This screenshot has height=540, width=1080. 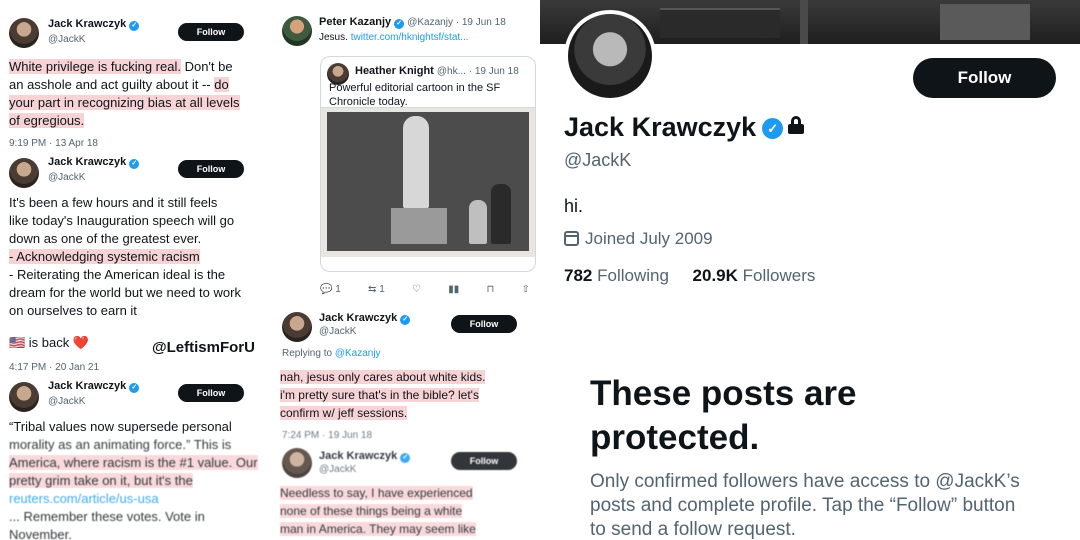 What do you see at coordinates (49, 342) in the screenshot?
I see `tweet-text-line: 🇺🇸 is back ❤️` at bounding box center [49, 342].